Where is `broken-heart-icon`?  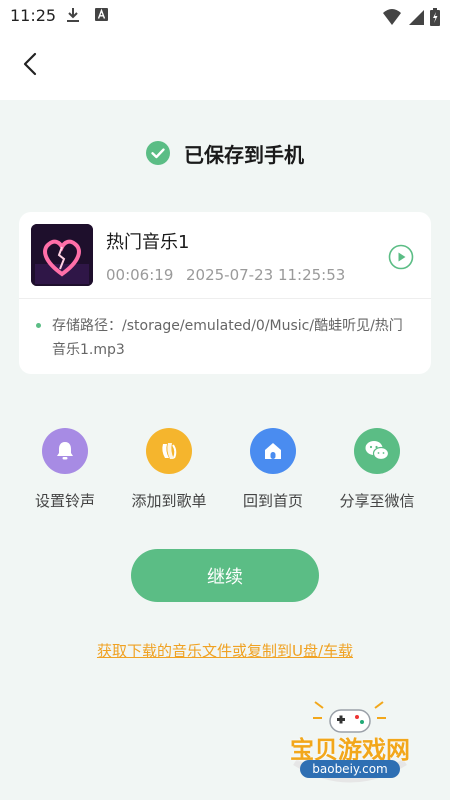 broken-heart-icon is located at coordinates (62, 255).